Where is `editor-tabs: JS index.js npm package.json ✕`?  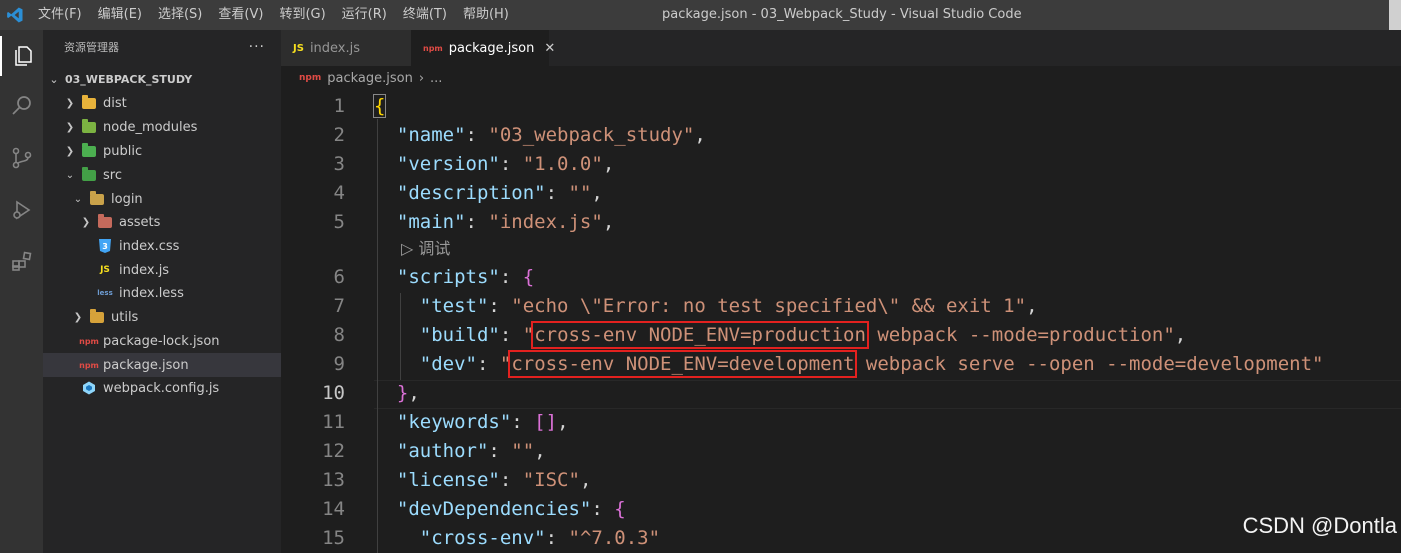
editor-tabs: JS index.js npm package.json ✕ is located at coordinates (841, 48).